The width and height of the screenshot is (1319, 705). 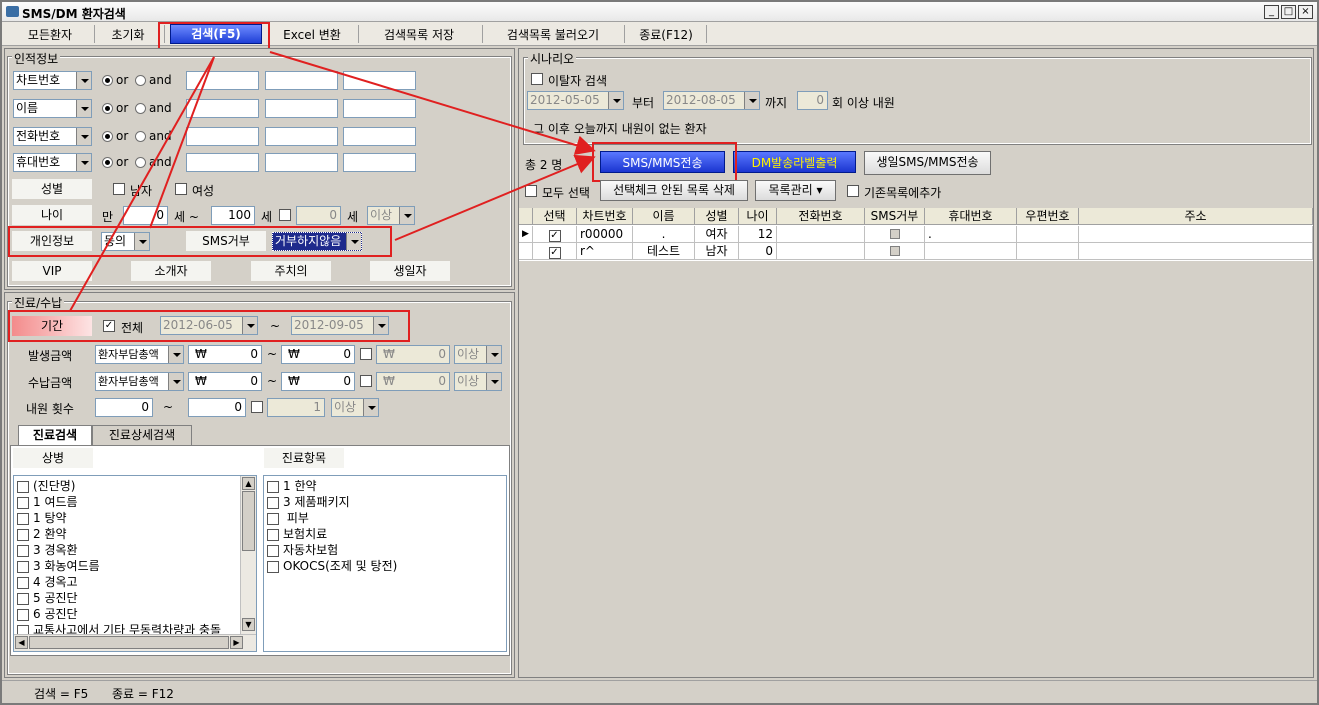 What do you see at coordinates (52, 80) in the screenshot?
I see `search-field-select: 차트번호` at bounding box center [52, 80].